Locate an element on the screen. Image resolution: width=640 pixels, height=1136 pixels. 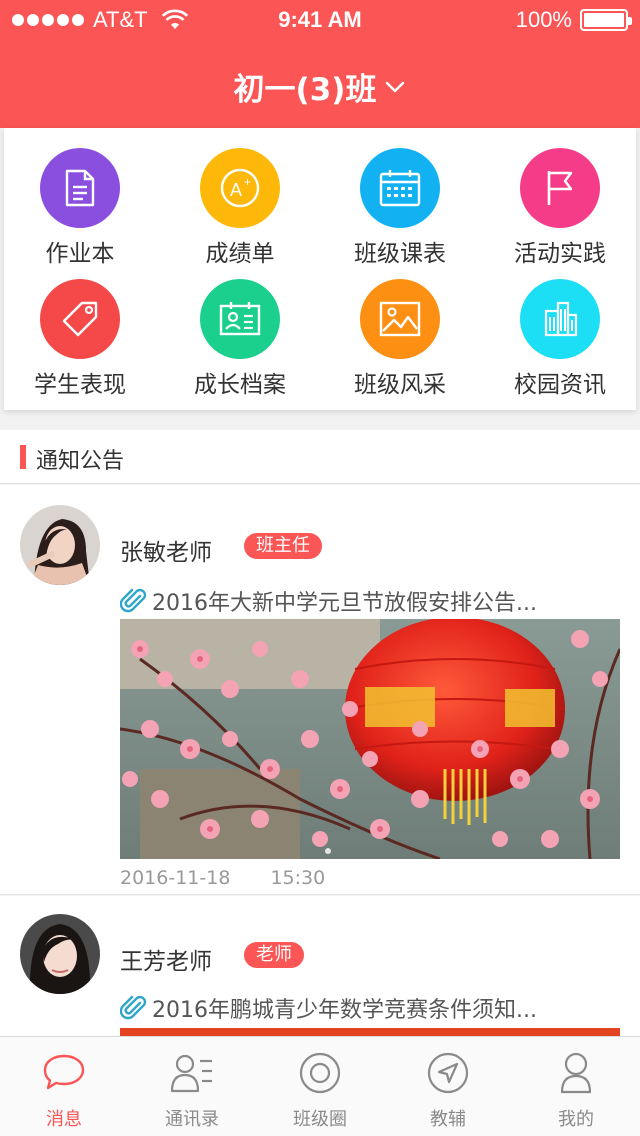
notices-header: 通知公告 is located at coordinates (320, 457).